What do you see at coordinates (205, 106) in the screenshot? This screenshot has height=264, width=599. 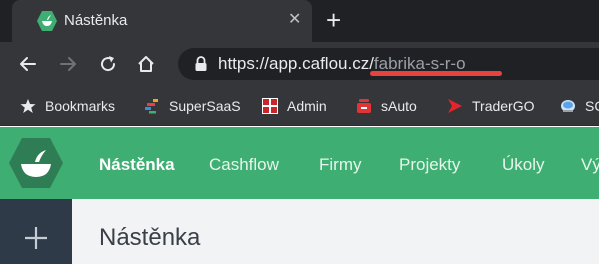 I see `bookmark-label: SuperSaaS` at bounding box center [205, 106].